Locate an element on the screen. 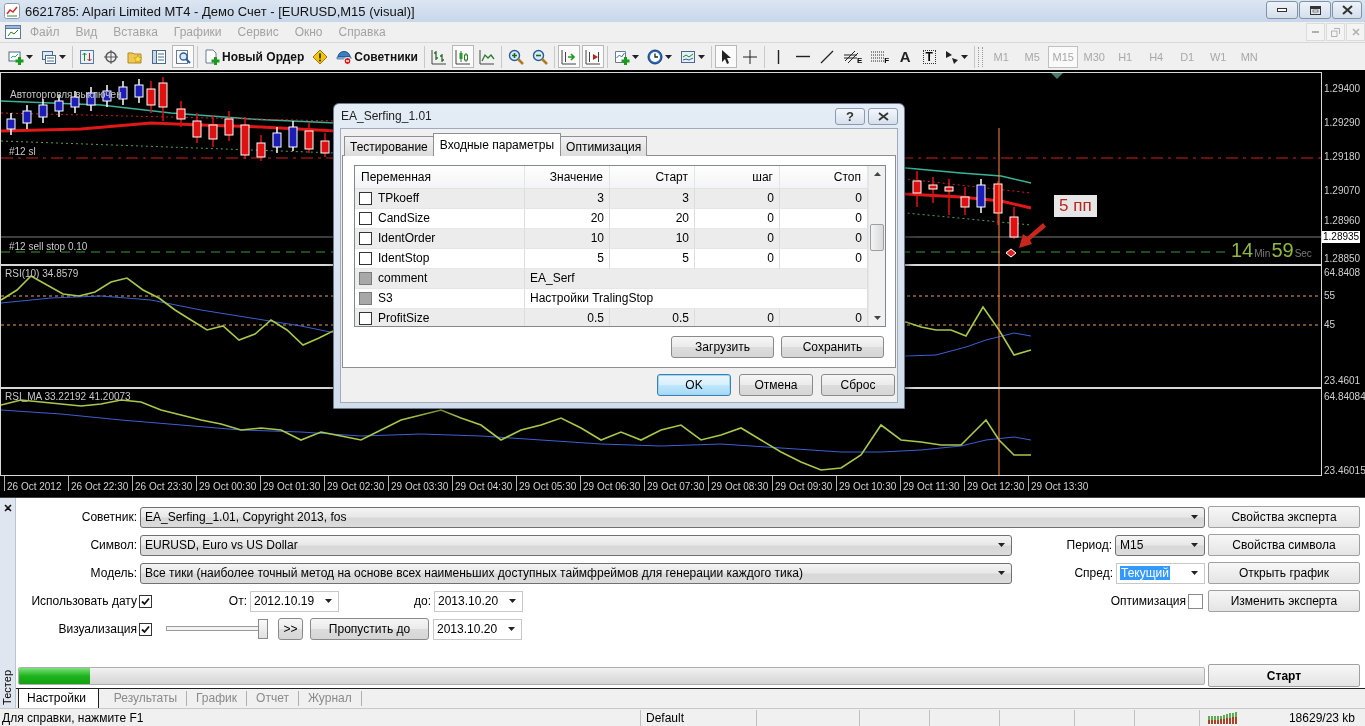 This screenshot has width=1365, height=726. status-text: 18629/23 kb is located at coordinates (1322, 717).